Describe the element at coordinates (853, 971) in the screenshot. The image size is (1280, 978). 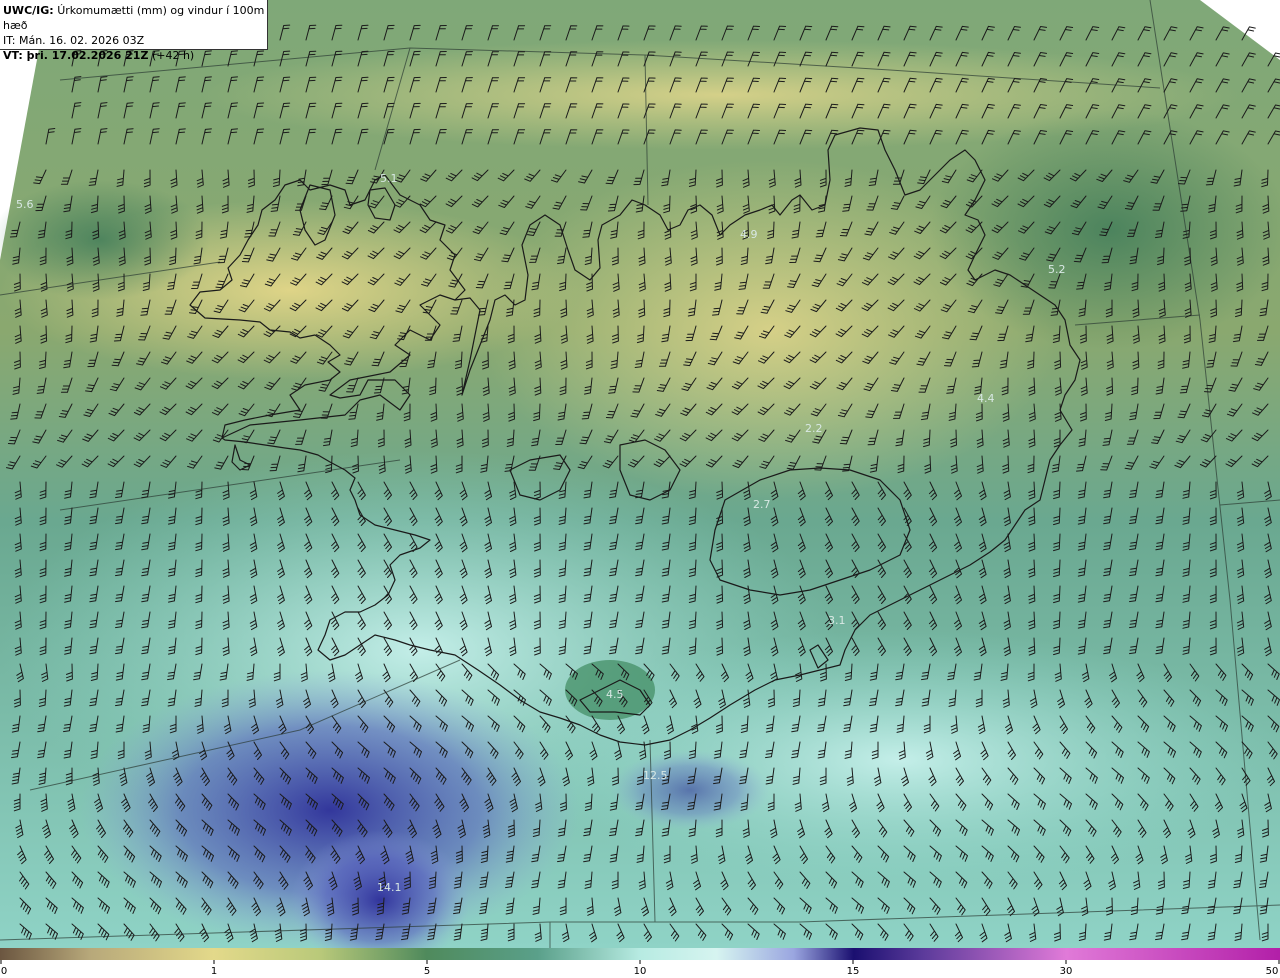
I see `colorbar-tick: 15` at that location.